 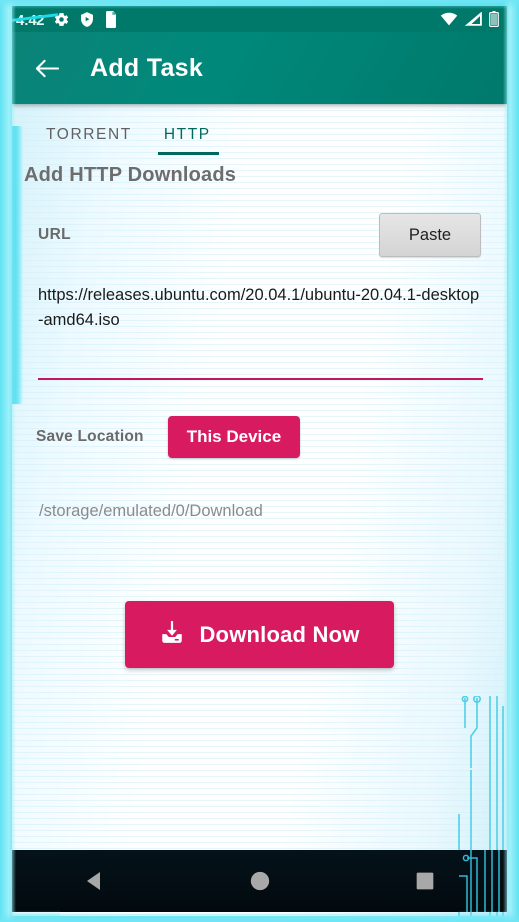 I want to click on back-arrow-icon, so click(x=47, y=68).